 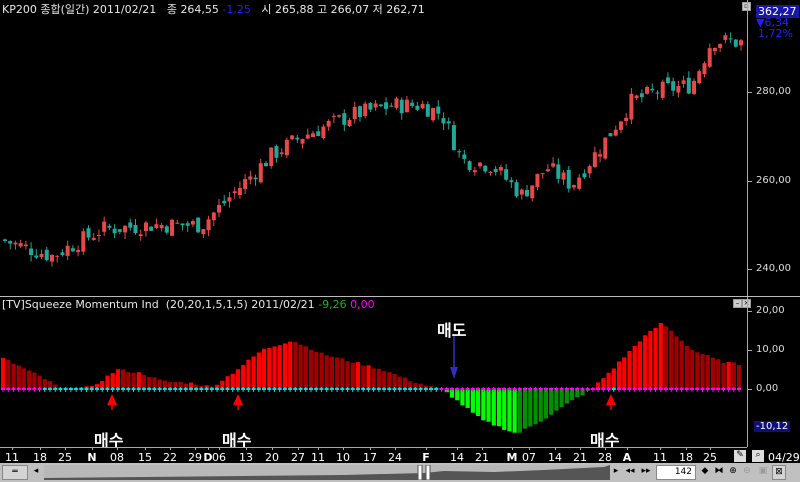 What do you see at coordinates (747, 372) in the screenshot?
I see `indicator-axis` at bounding box center [747, 372].